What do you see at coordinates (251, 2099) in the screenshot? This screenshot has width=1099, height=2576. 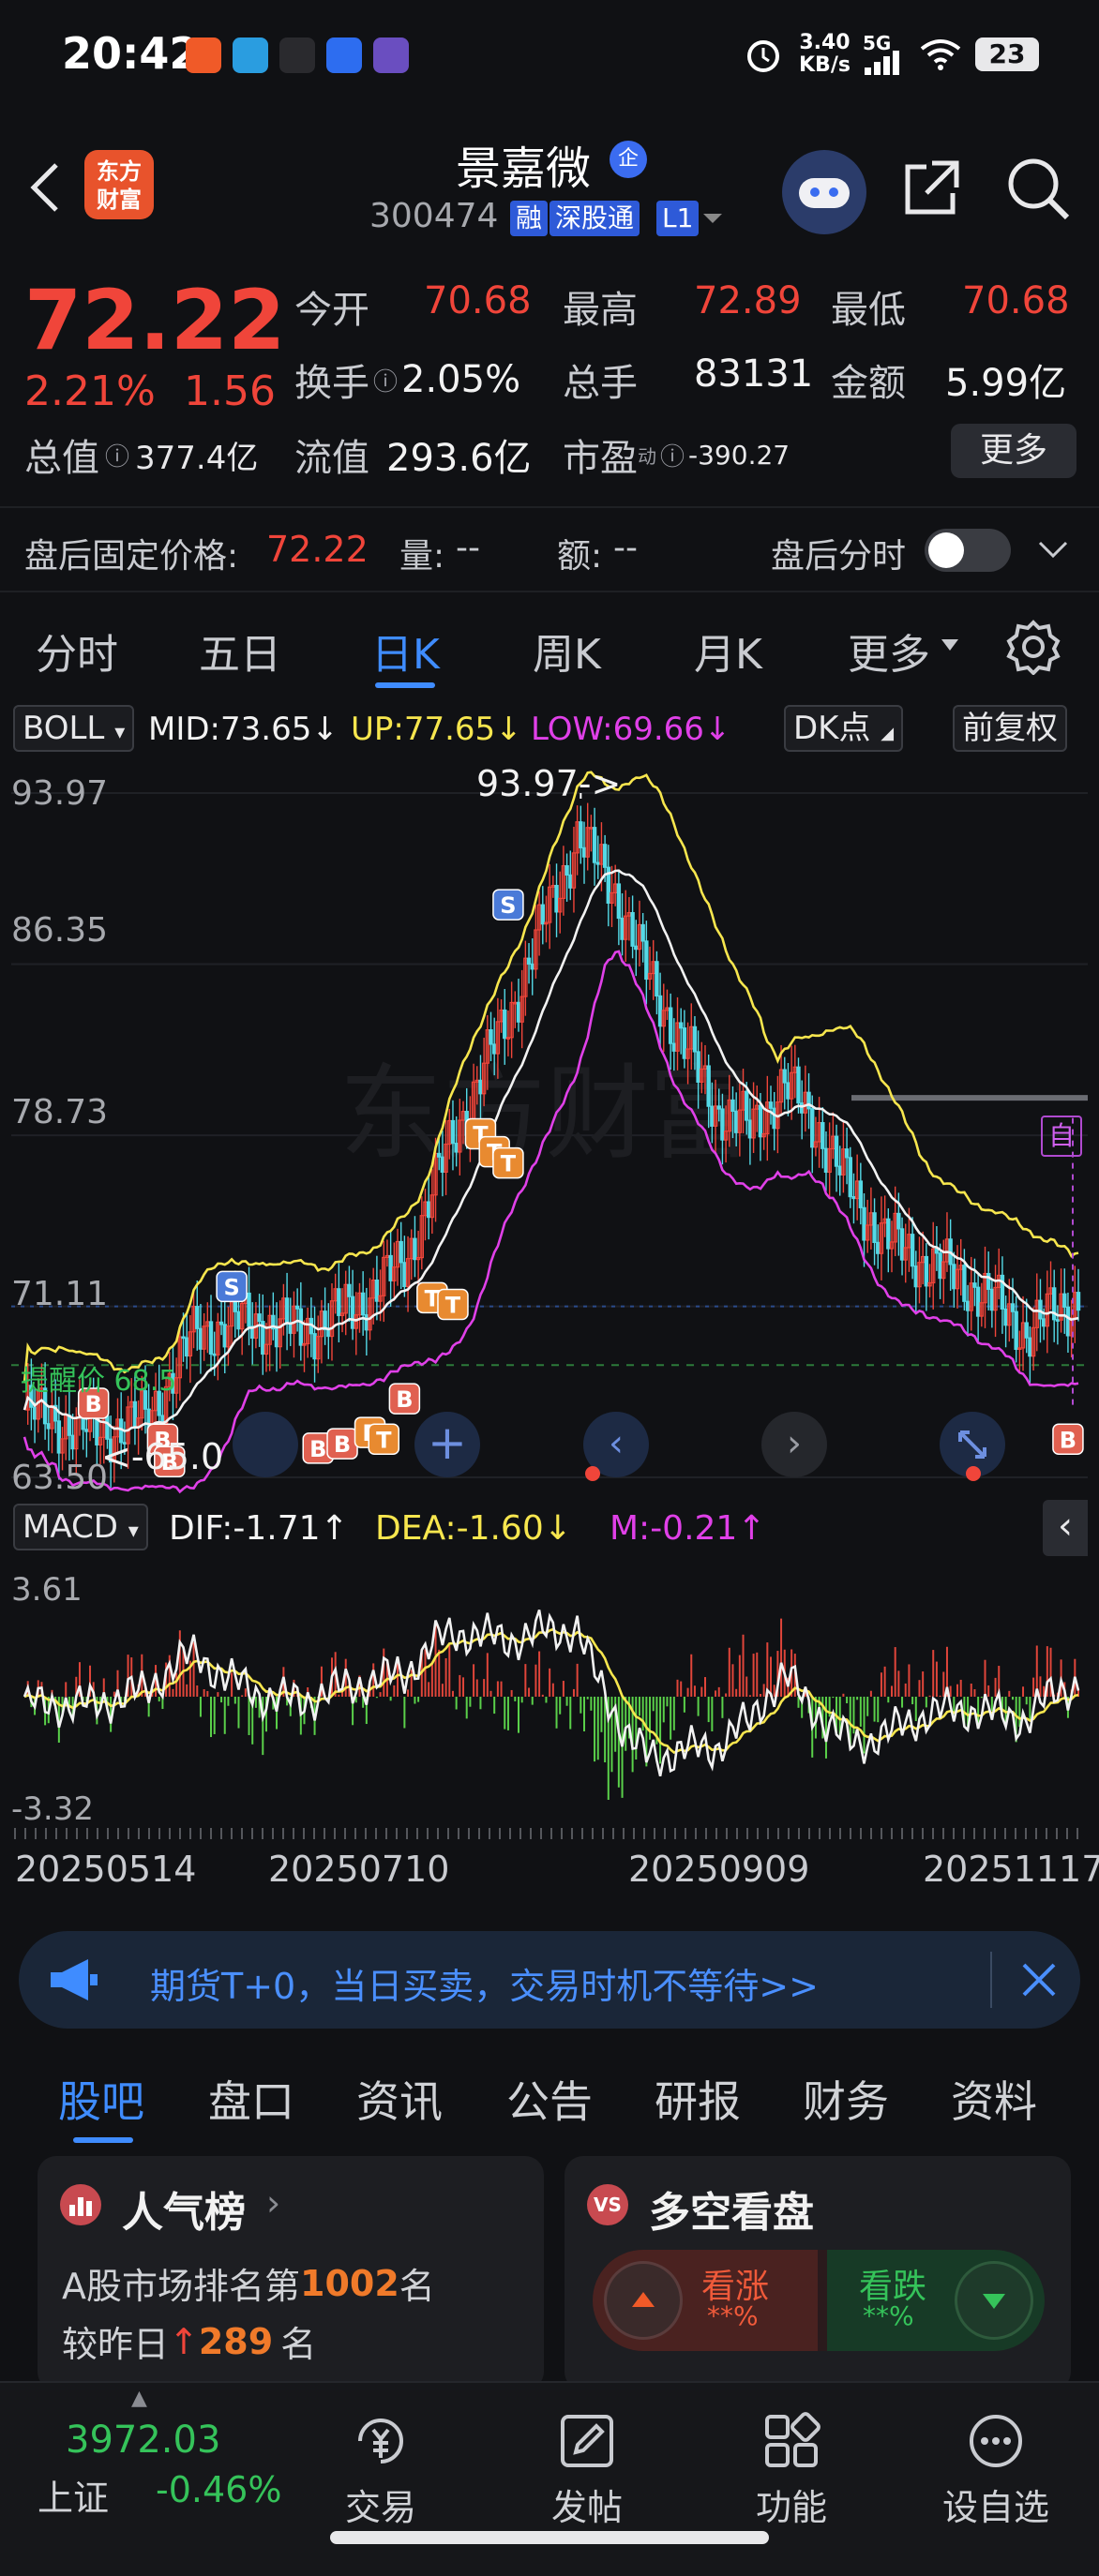 I see `tab-order-book: 盘口` at bounding box center [251, 2099].